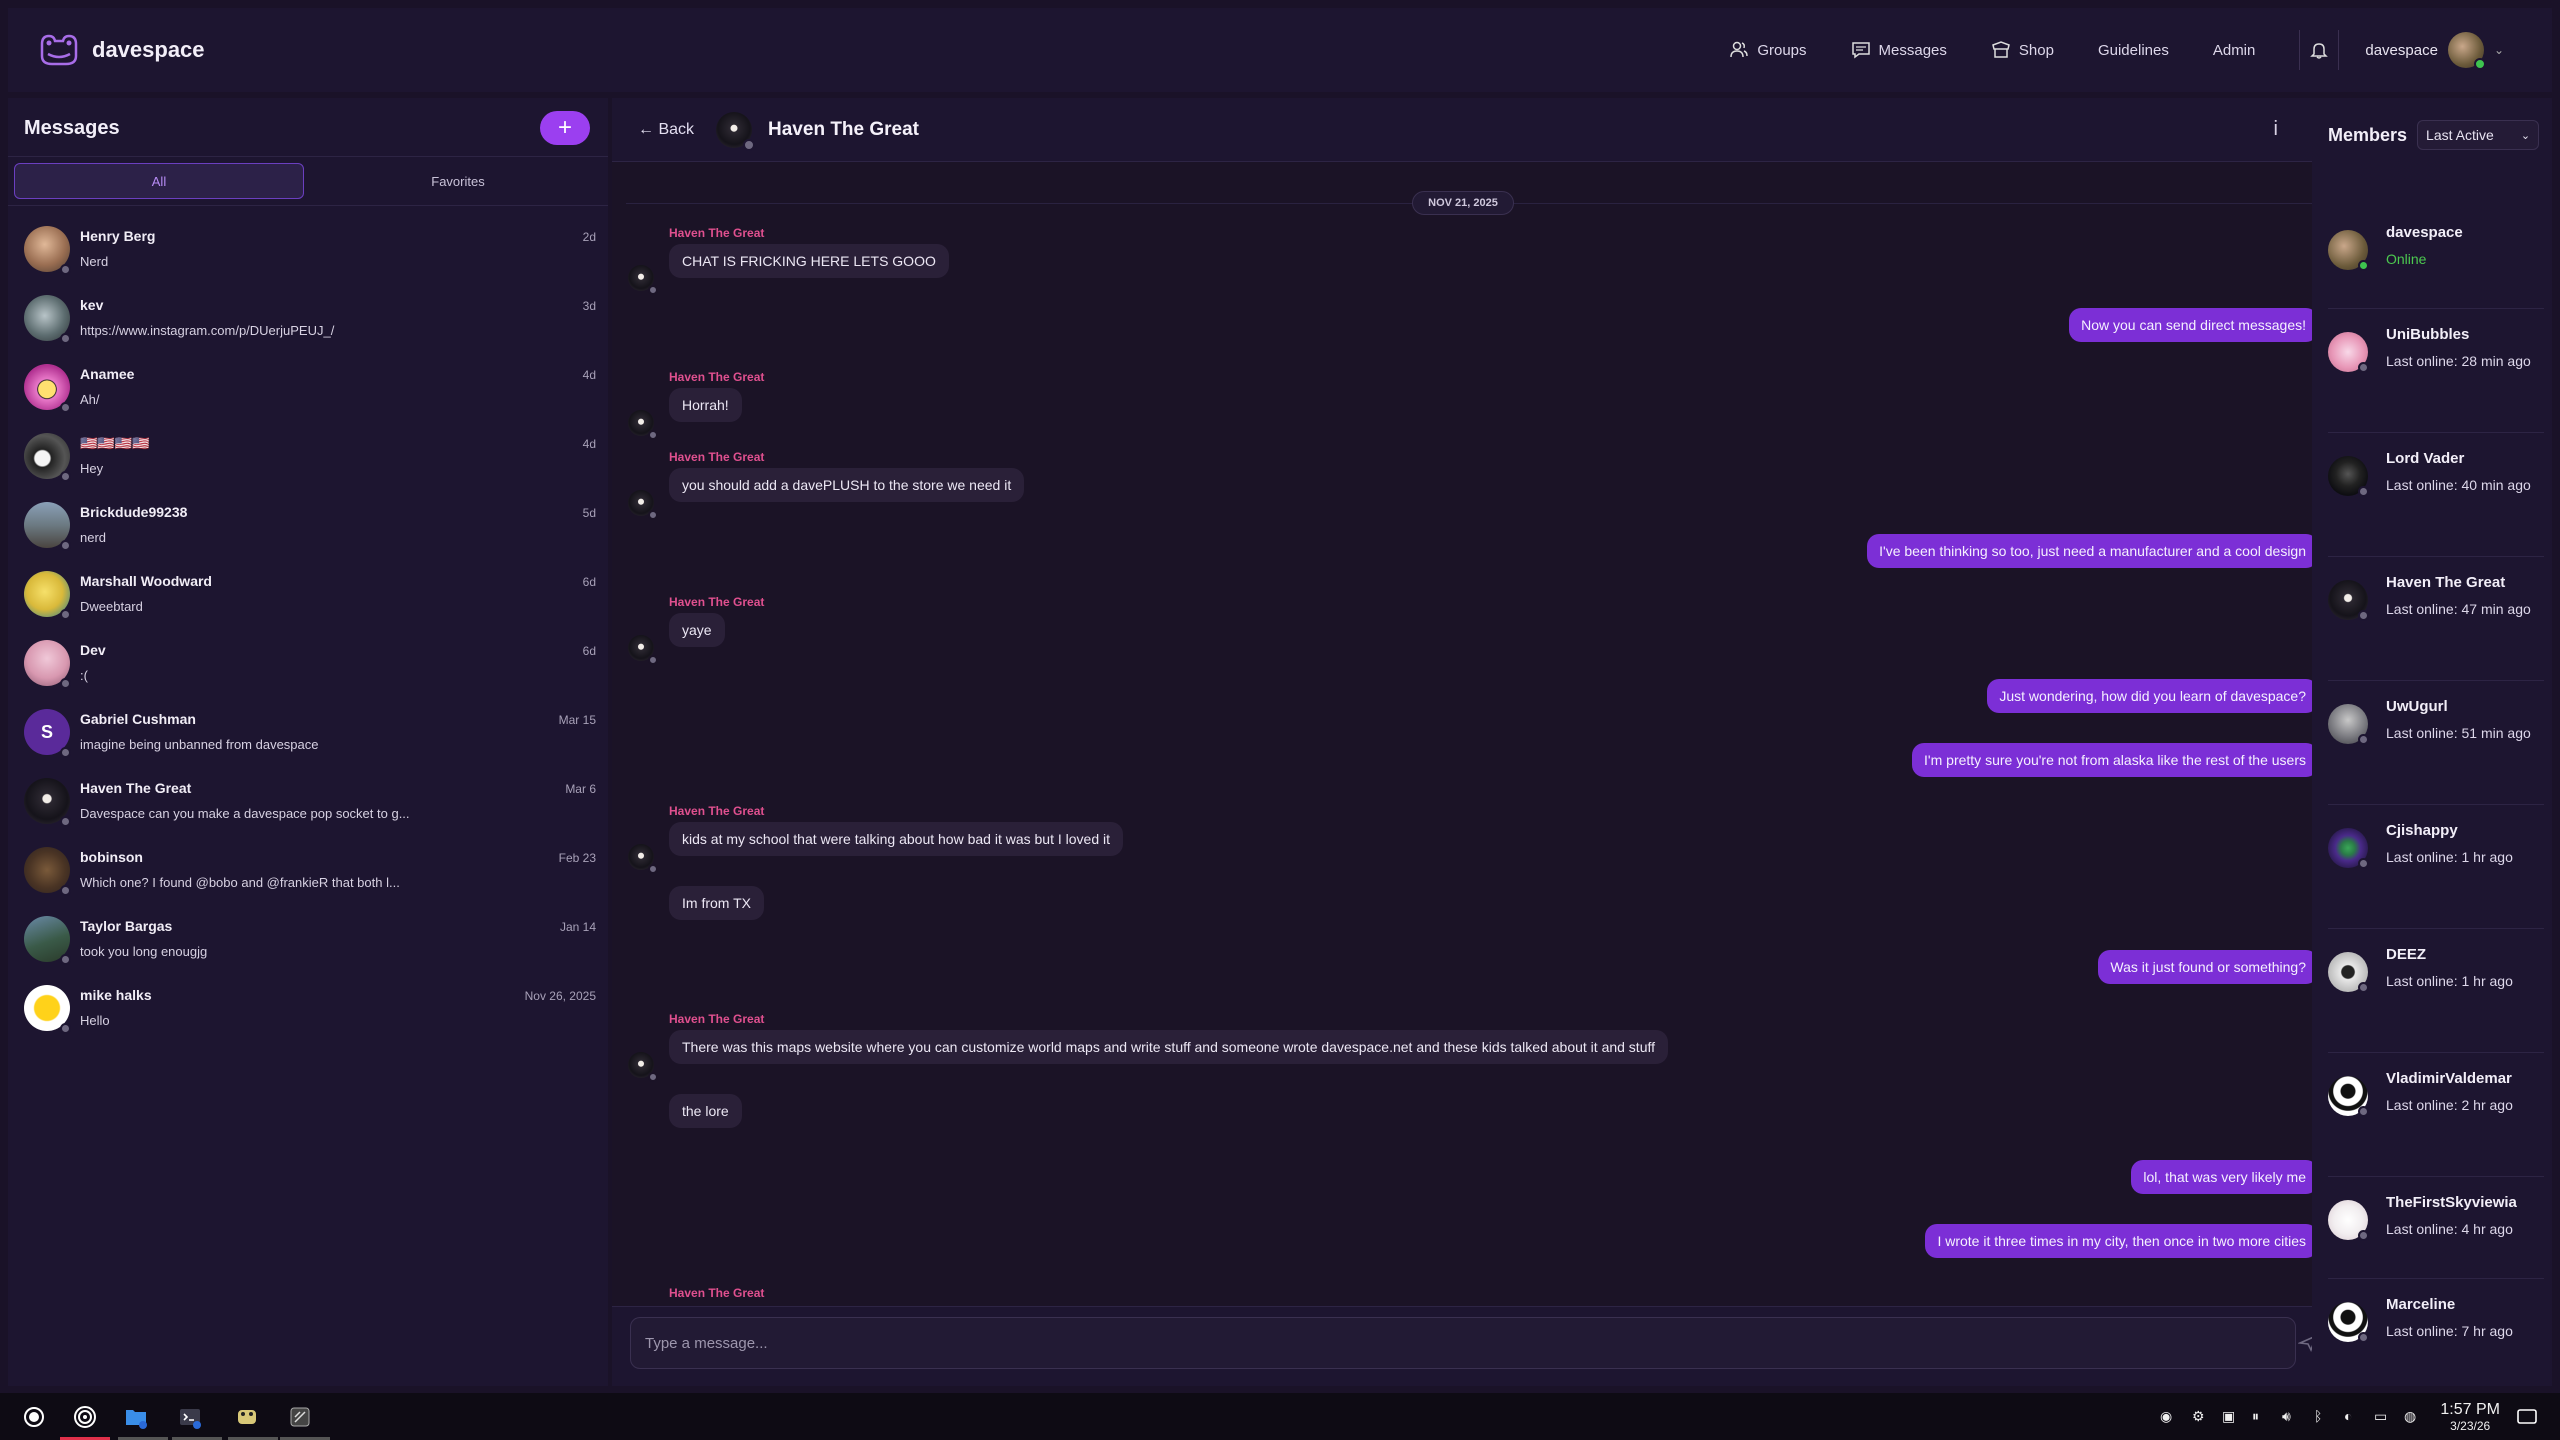  Describe the element at coordinates (2255, 1416) in the screenshot. I see `pause-tray-icon: ⏸` at that location.